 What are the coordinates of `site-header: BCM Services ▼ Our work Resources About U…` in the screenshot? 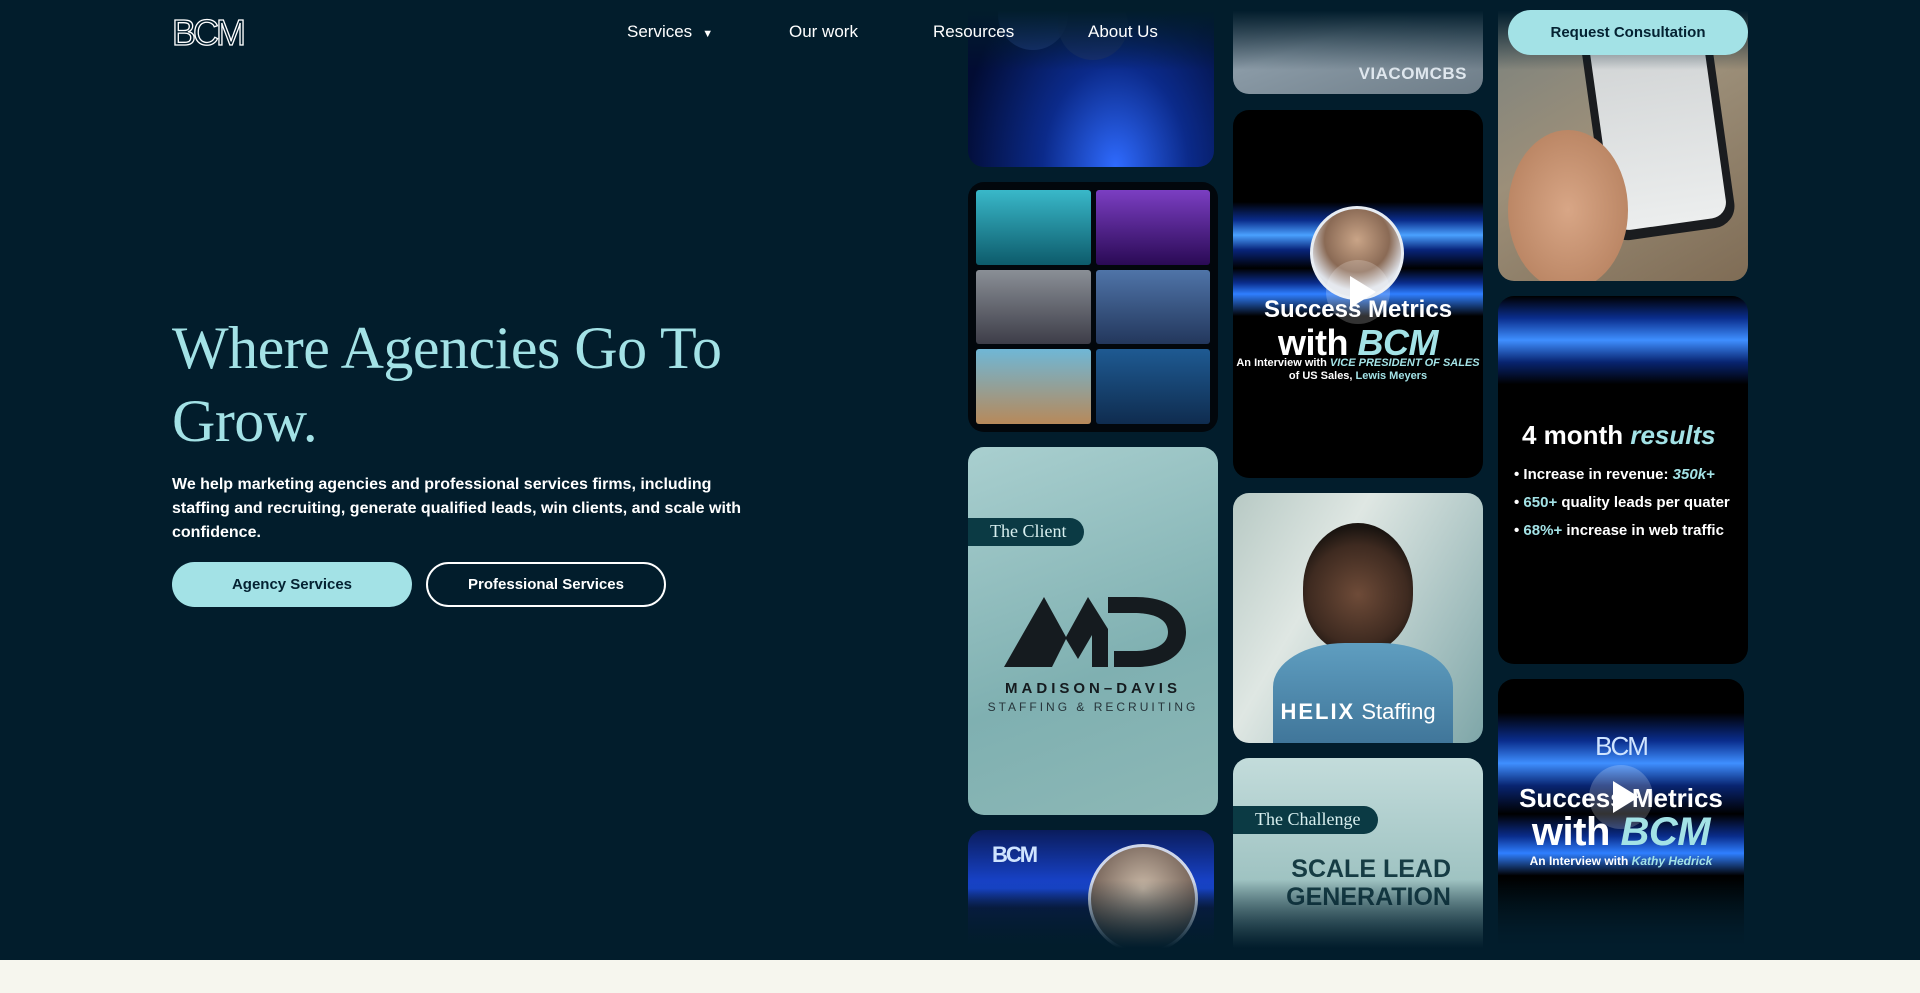 It's located at (960, 33).